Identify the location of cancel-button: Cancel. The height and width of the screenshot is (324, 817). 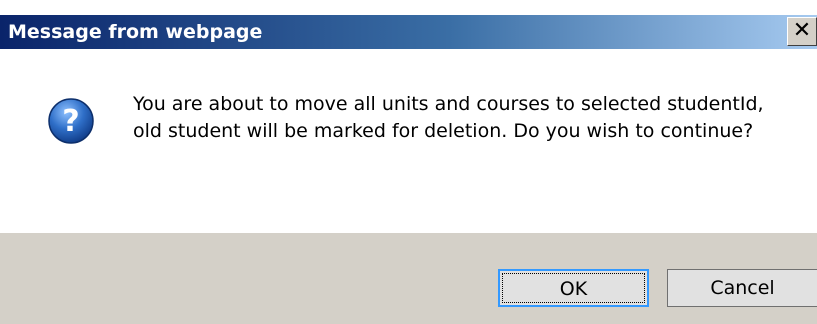
(742, 288).